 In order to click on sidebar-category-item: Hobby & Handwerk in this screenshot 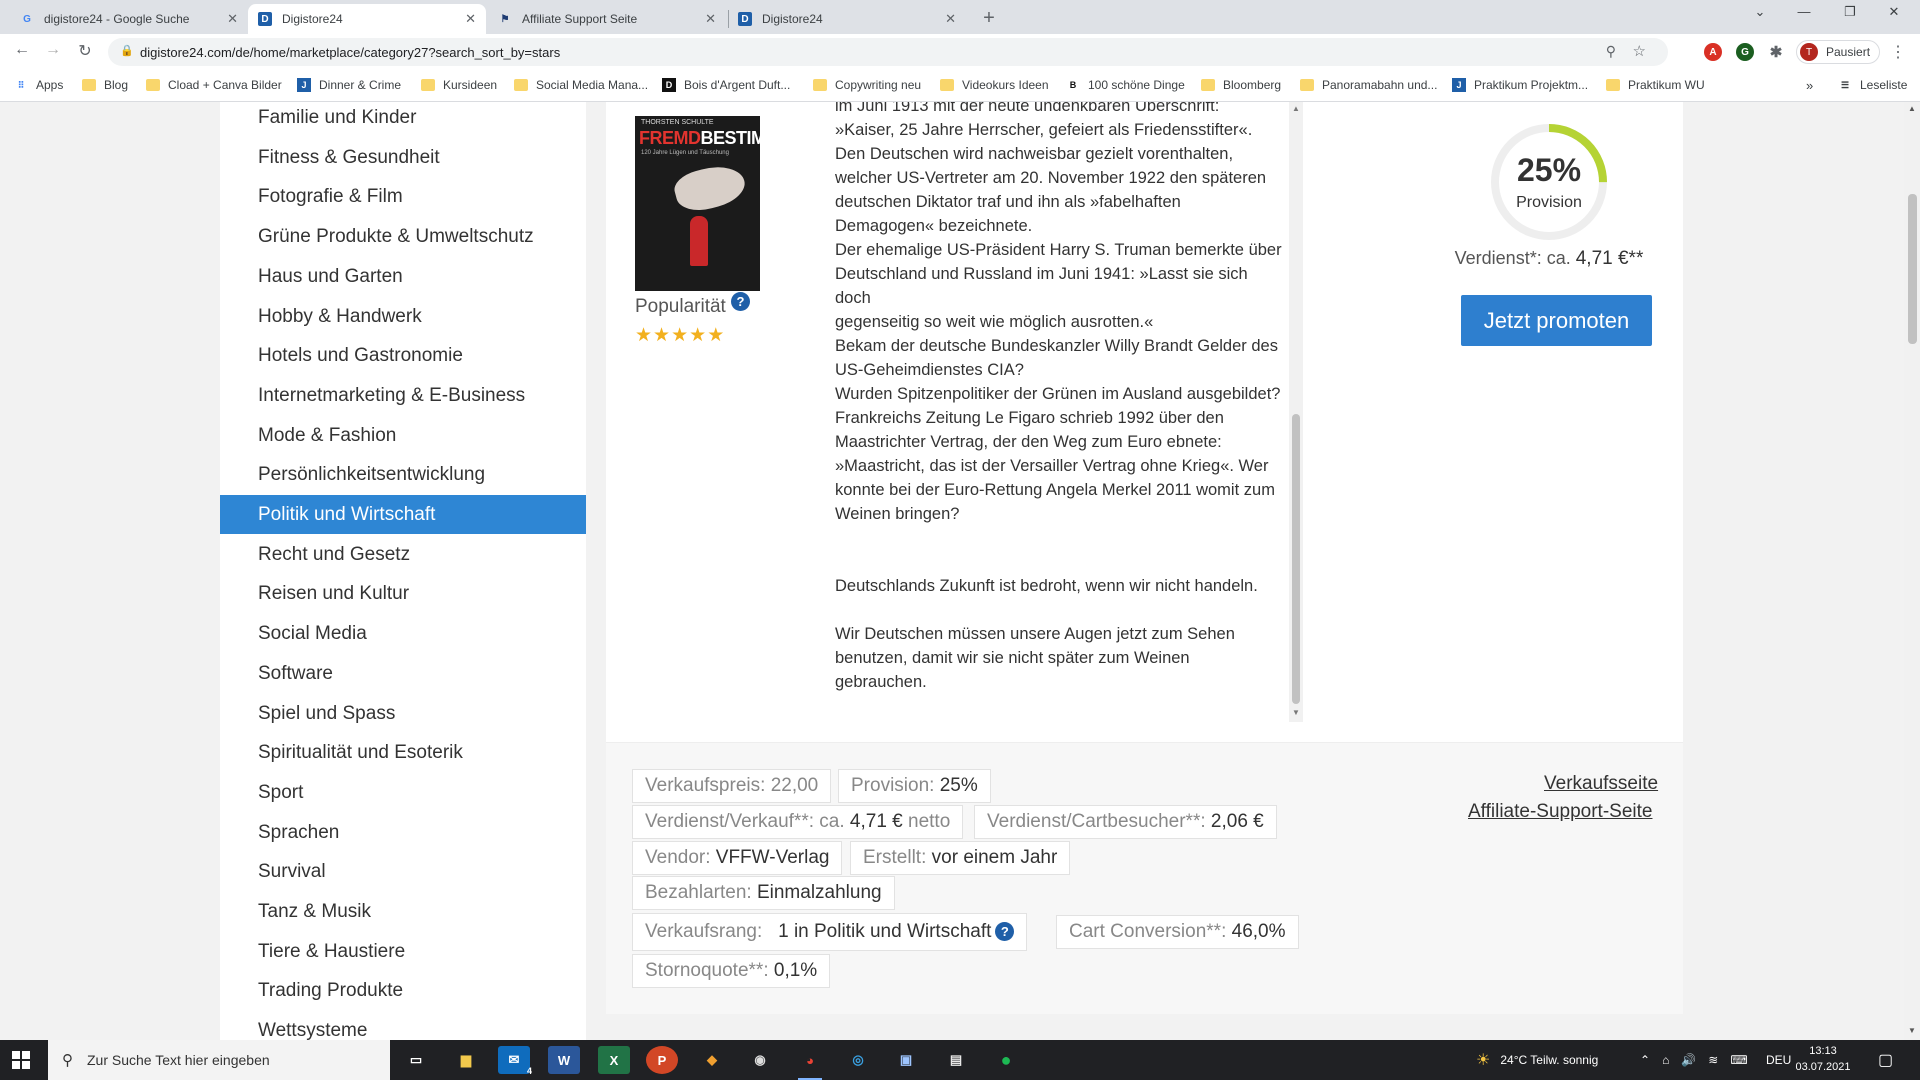, I will do `click(403, 316)`.